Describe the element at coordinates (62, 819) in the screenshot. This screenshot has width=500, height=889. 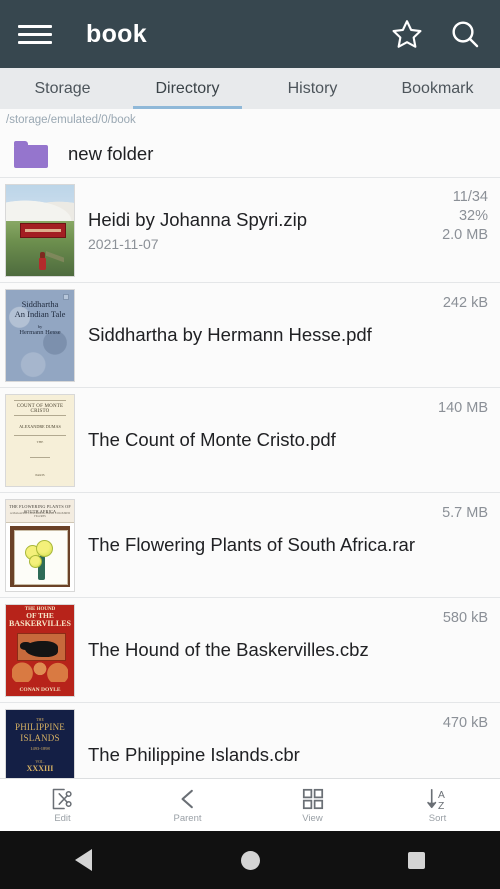
I see `edit-label: Edit` at that location.